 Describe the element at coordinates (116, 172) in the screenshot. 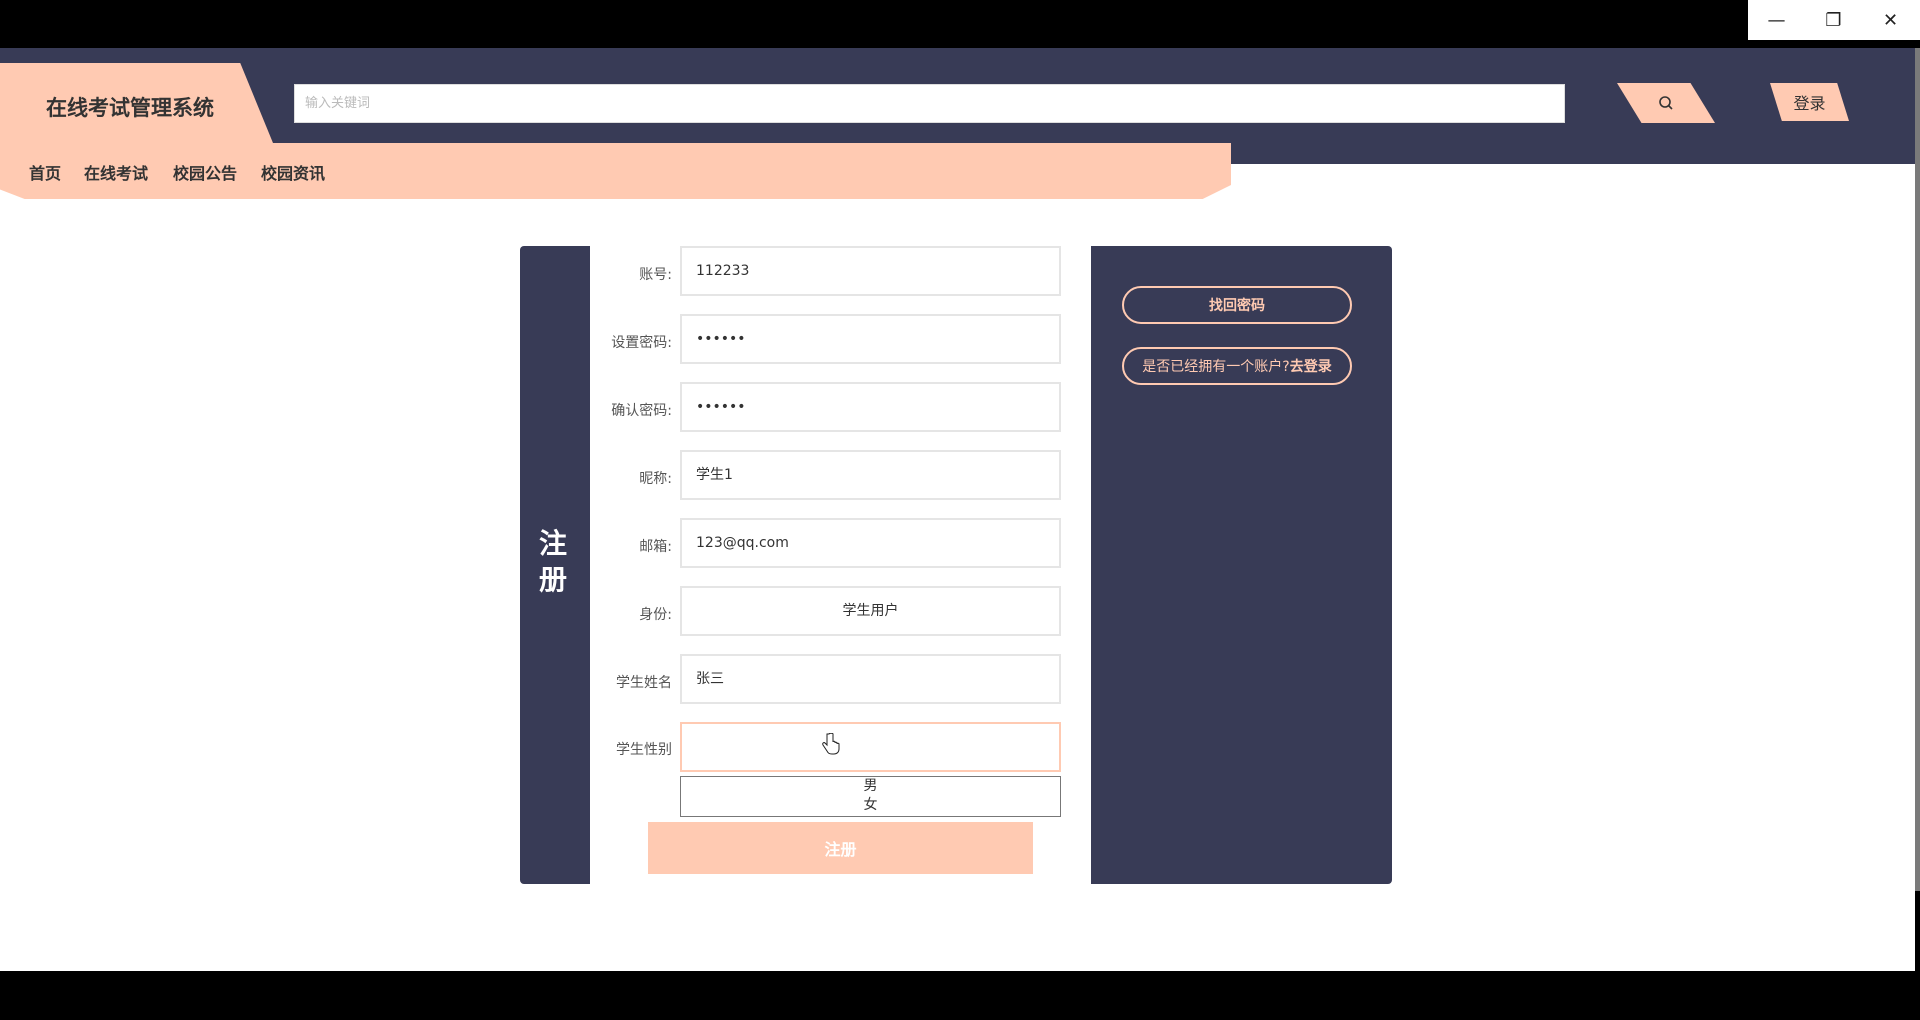

I see `nav-item-exam: 在线考试` at that location.